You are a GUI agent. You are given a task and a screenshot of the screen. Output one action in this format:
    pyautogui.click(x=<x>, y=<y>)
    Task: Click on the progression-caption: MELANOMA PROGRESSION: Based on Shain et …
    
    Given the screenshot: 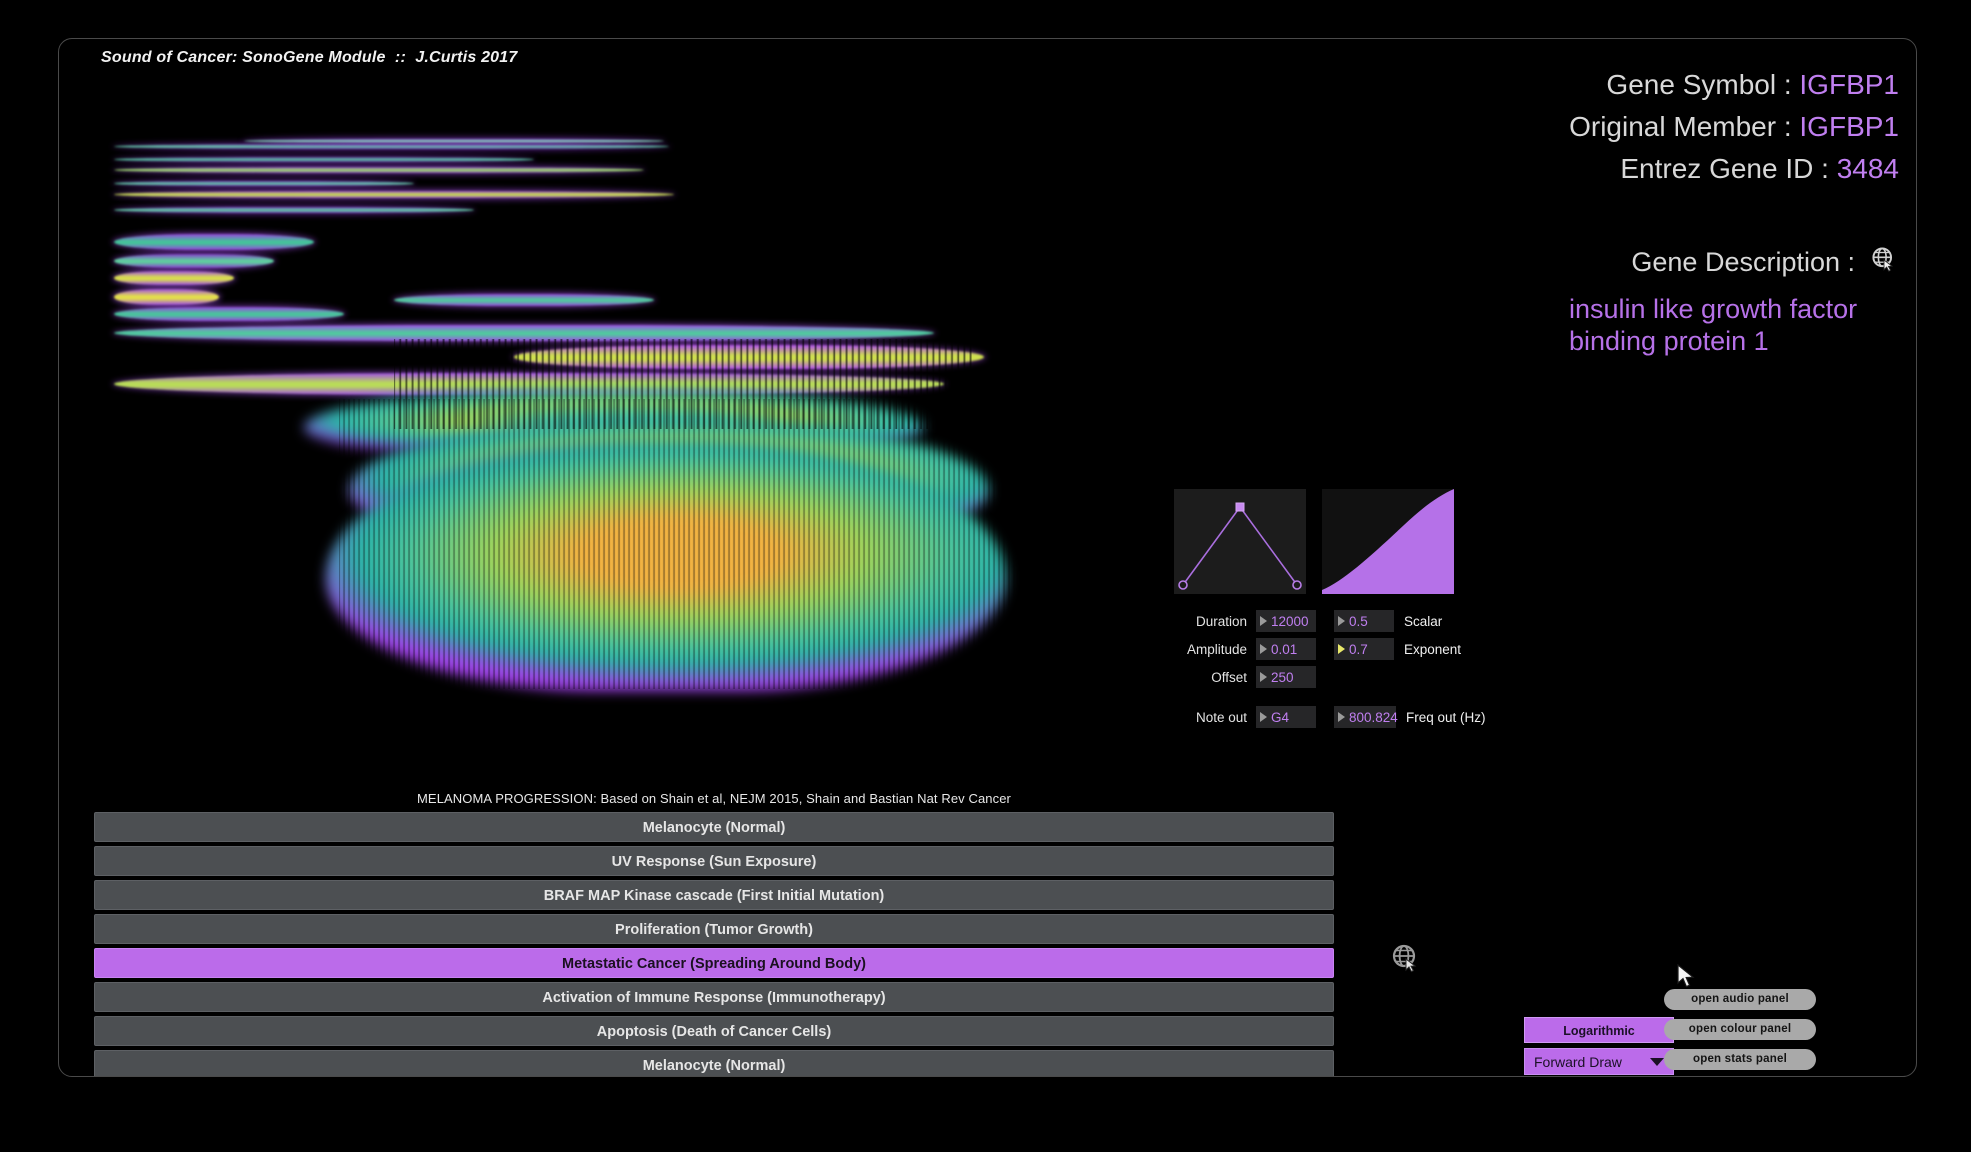 What is the action you would take?
    pyautogui.click(x=714, y=798)
    